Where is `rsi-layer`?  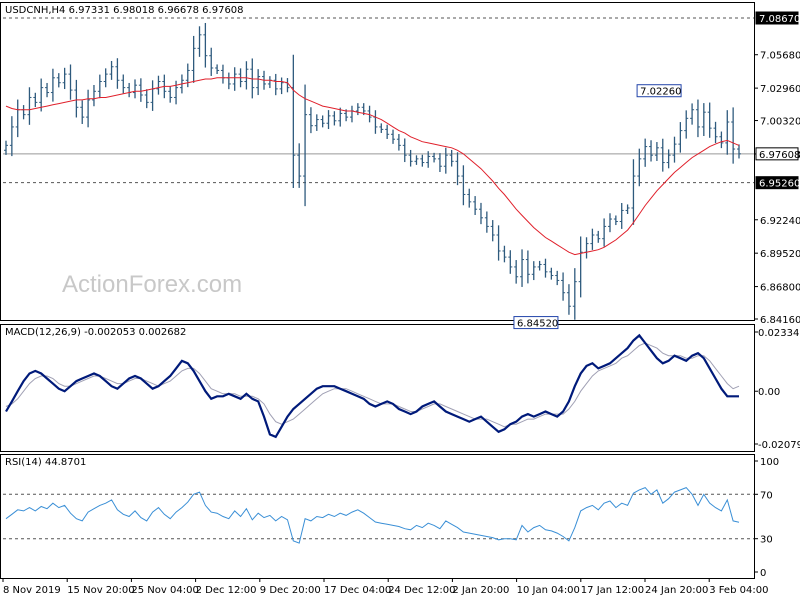 rsi-layer is located at coordinates (378, 515).